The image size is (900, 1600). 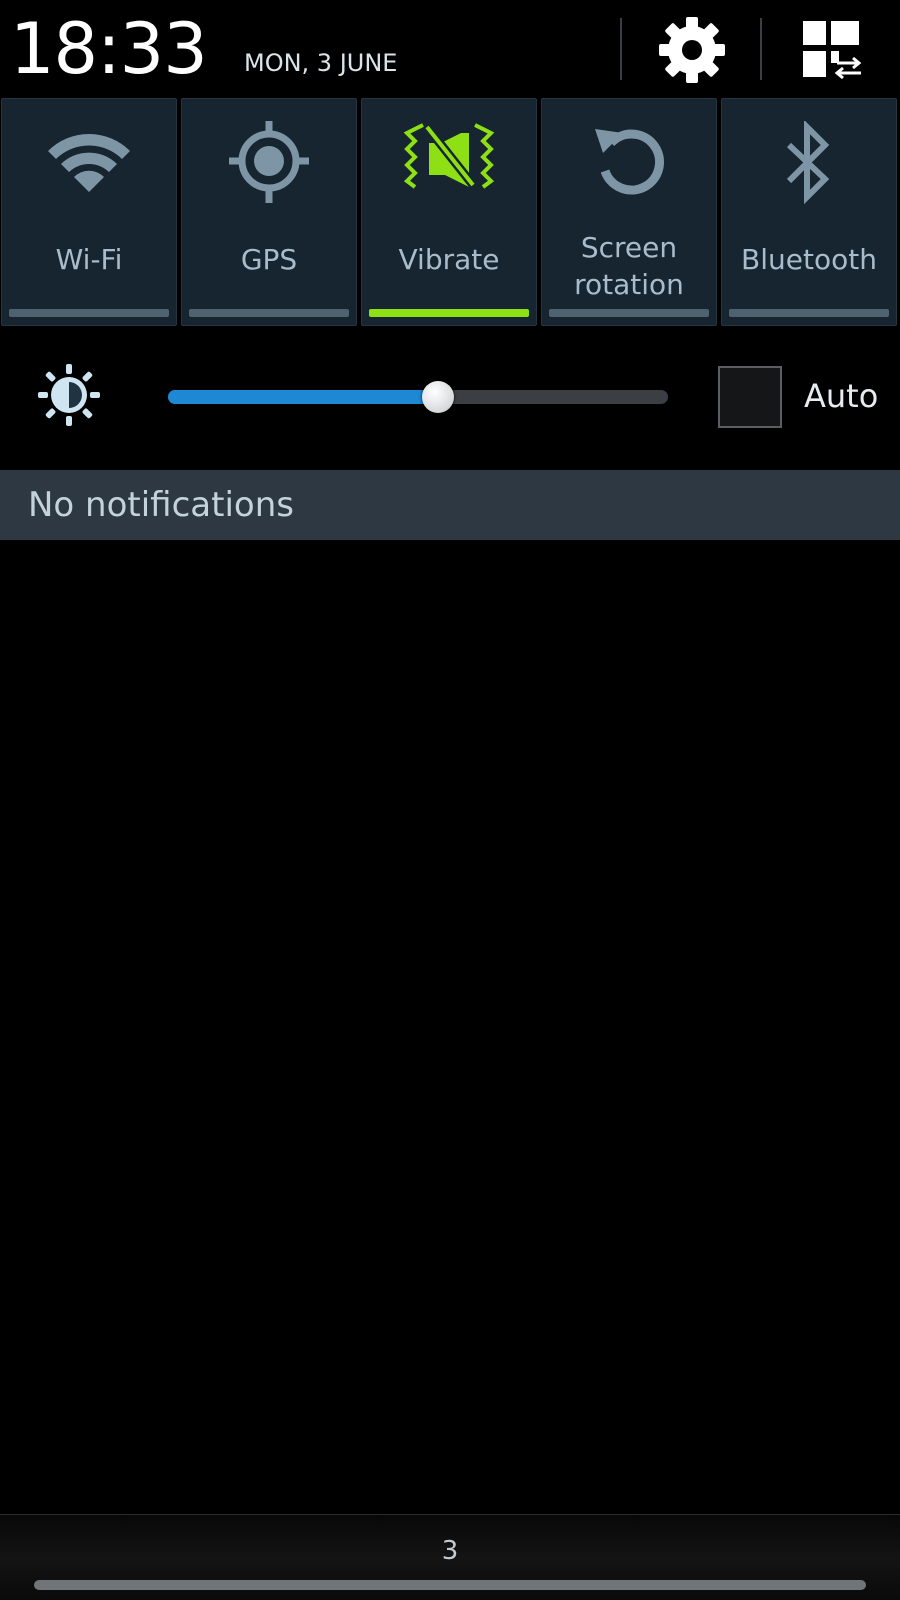 I want to click on toggle-label: Wi-Fi, so click(x=89, y=259).